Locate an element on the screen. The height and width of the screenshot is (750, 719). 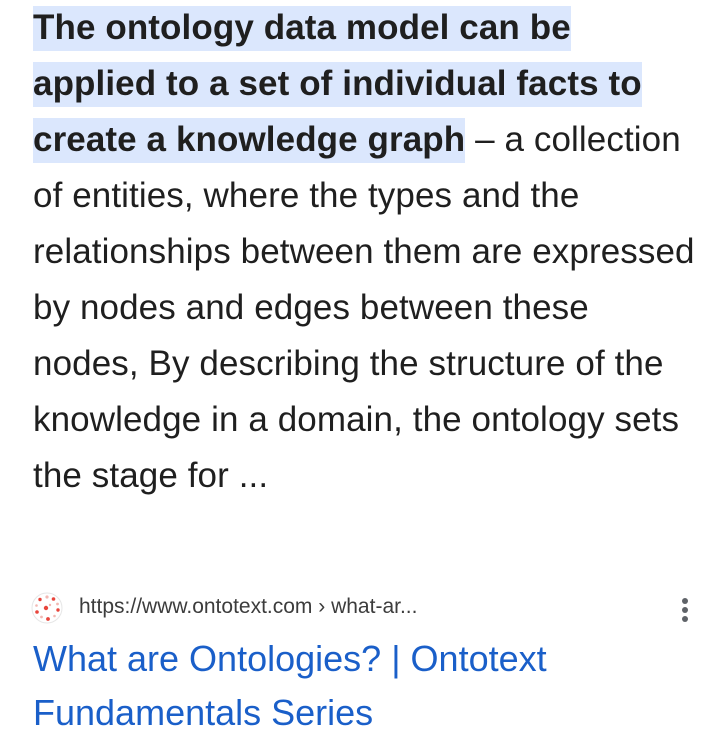
more-vert-icon is located at coordinates (685, 613).